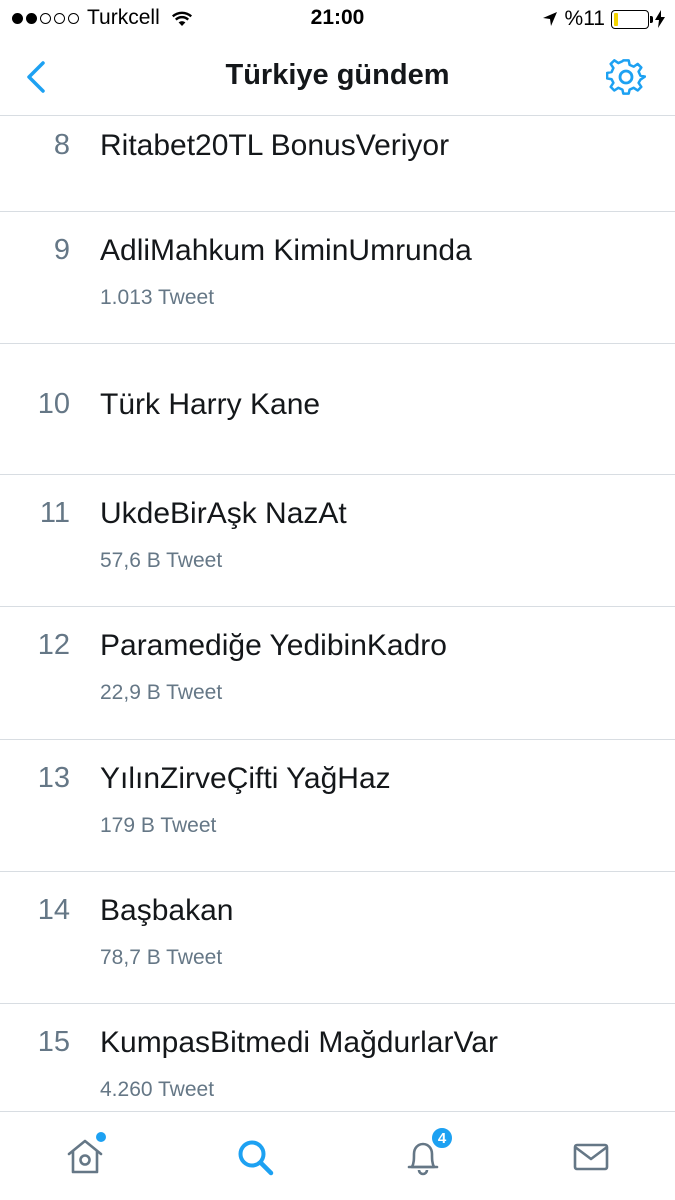 This screenshot has width=675, height=1200. I want to click on tab-messages, so click(591, 1157).